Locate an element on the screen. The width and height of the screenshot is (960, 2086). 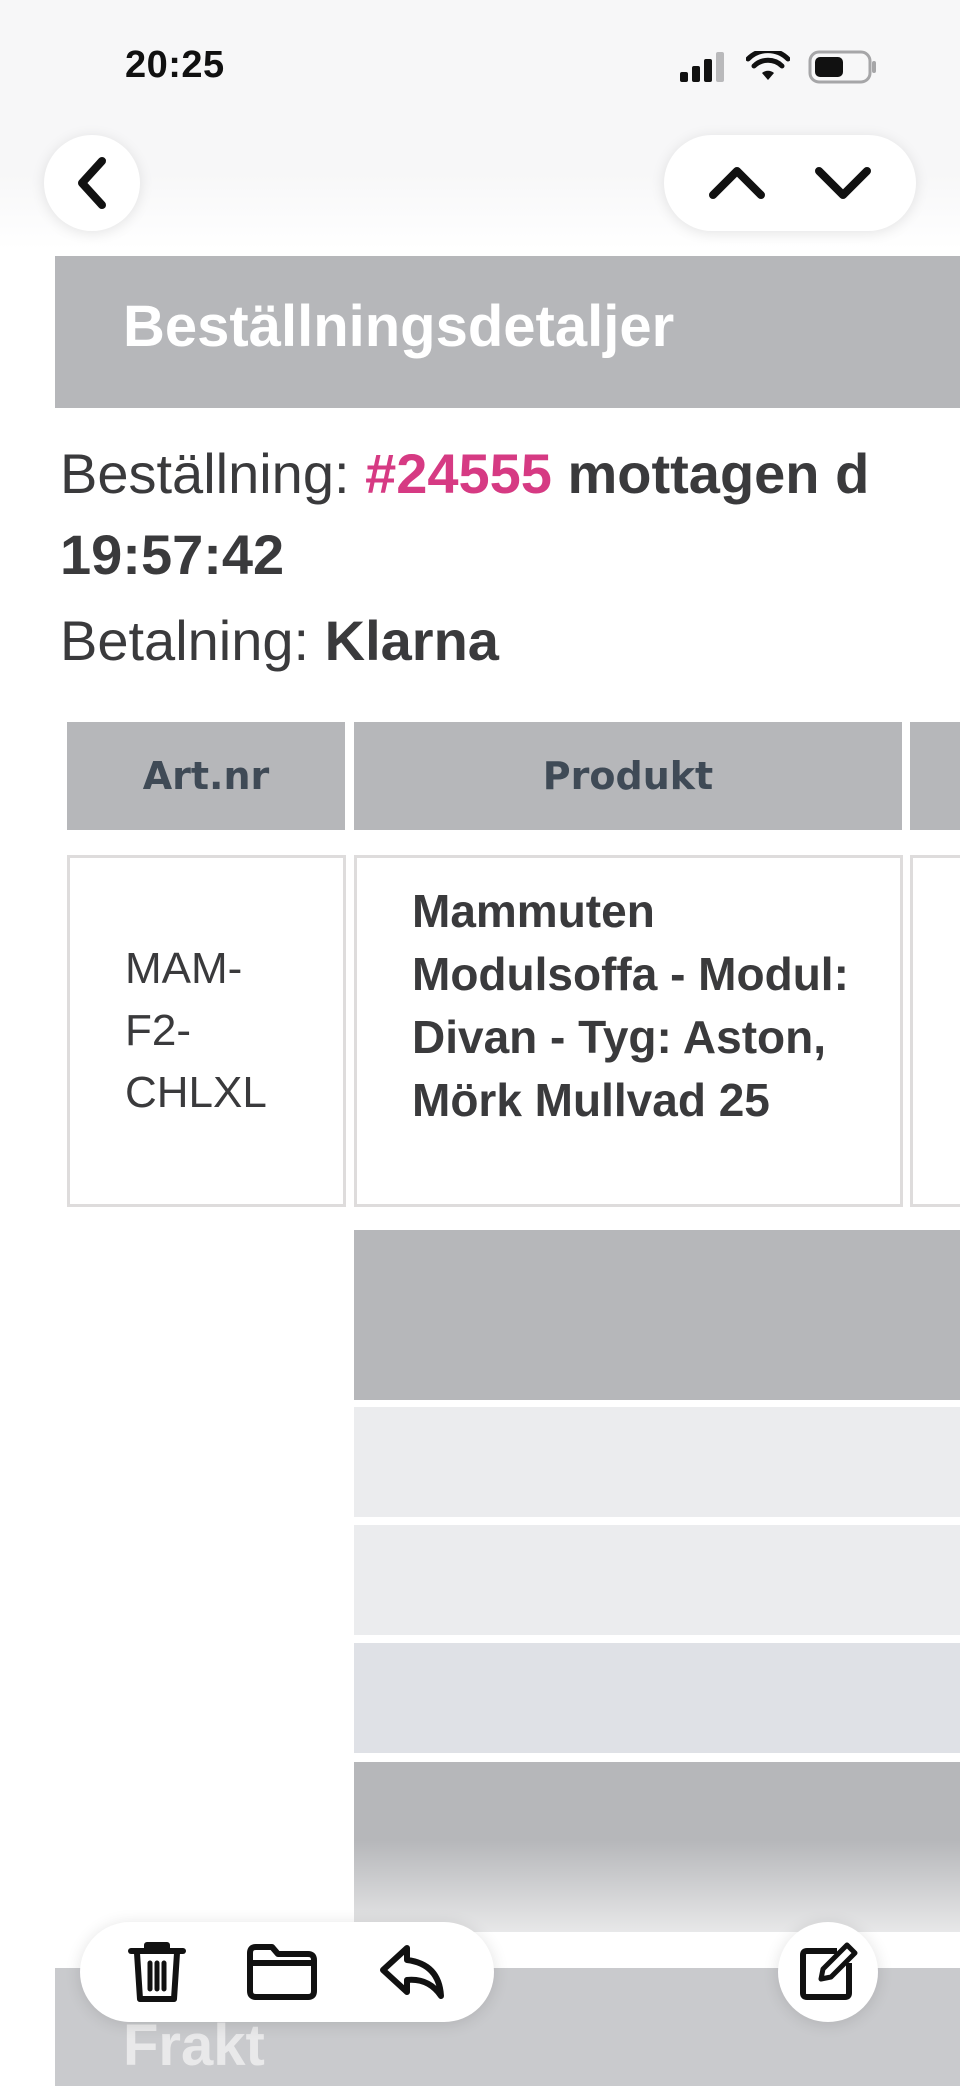
battery-icon is located at coordinates (842, 67).